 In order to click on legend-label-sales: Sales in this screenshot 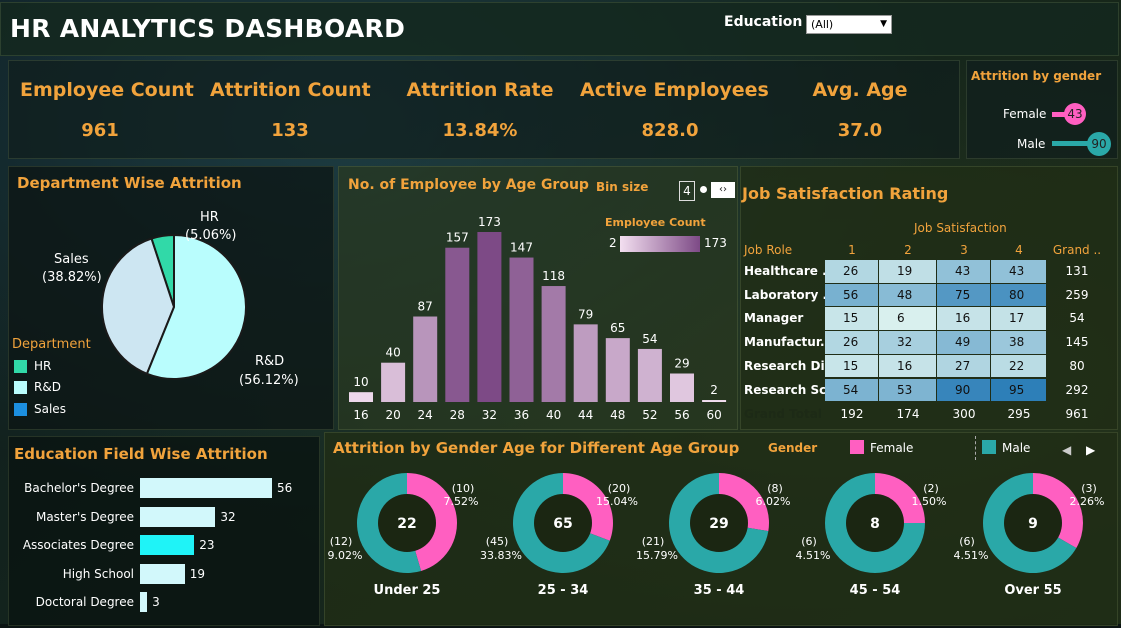, I will do `click(50, 409)`.